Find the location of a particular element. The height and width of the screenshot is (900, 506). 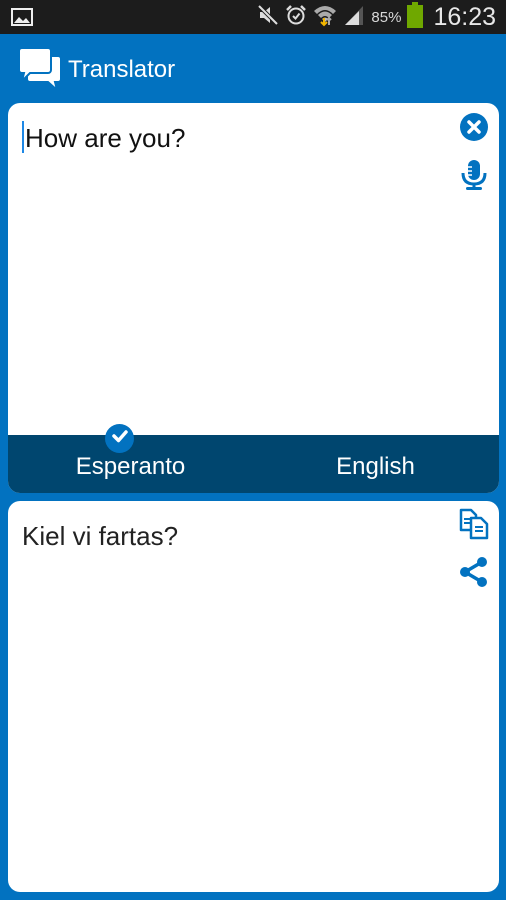

check-icon is located at coordinates (120, 438).